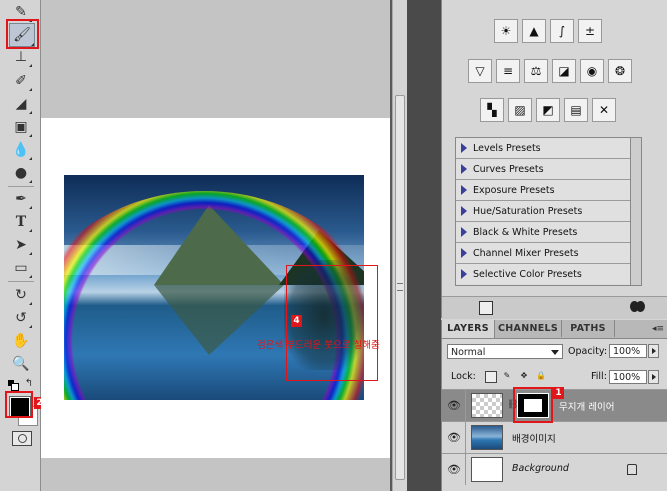 This screenshot has width=667, height=491. I want to click on tab-layers: LAYERS, so click(468, 329).